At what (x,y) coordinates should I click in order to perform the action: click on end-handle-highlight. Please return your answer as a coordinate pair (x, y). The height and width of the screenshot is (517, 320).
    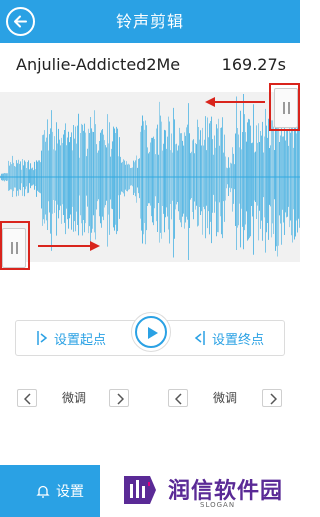
    Looking at the image, I should click on (284, 107).